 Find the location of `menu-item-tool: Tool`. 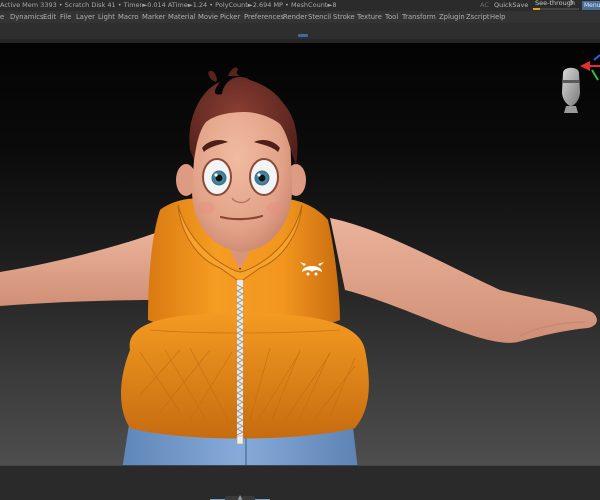

menu-item-tool: Tool is located at coordinates (391, 17).